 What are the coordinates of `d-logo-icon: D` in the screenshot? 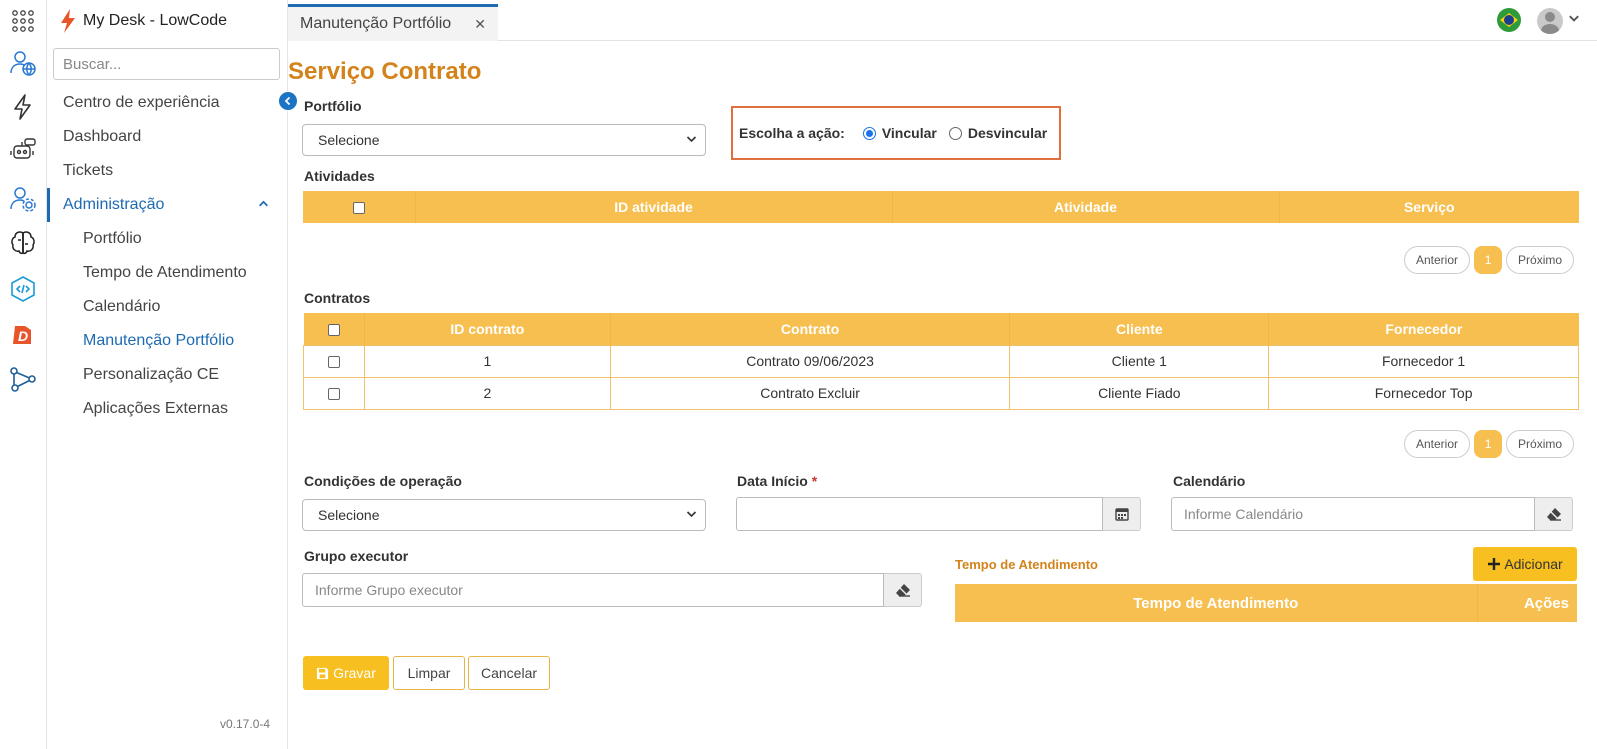 It's located at (23, 335).